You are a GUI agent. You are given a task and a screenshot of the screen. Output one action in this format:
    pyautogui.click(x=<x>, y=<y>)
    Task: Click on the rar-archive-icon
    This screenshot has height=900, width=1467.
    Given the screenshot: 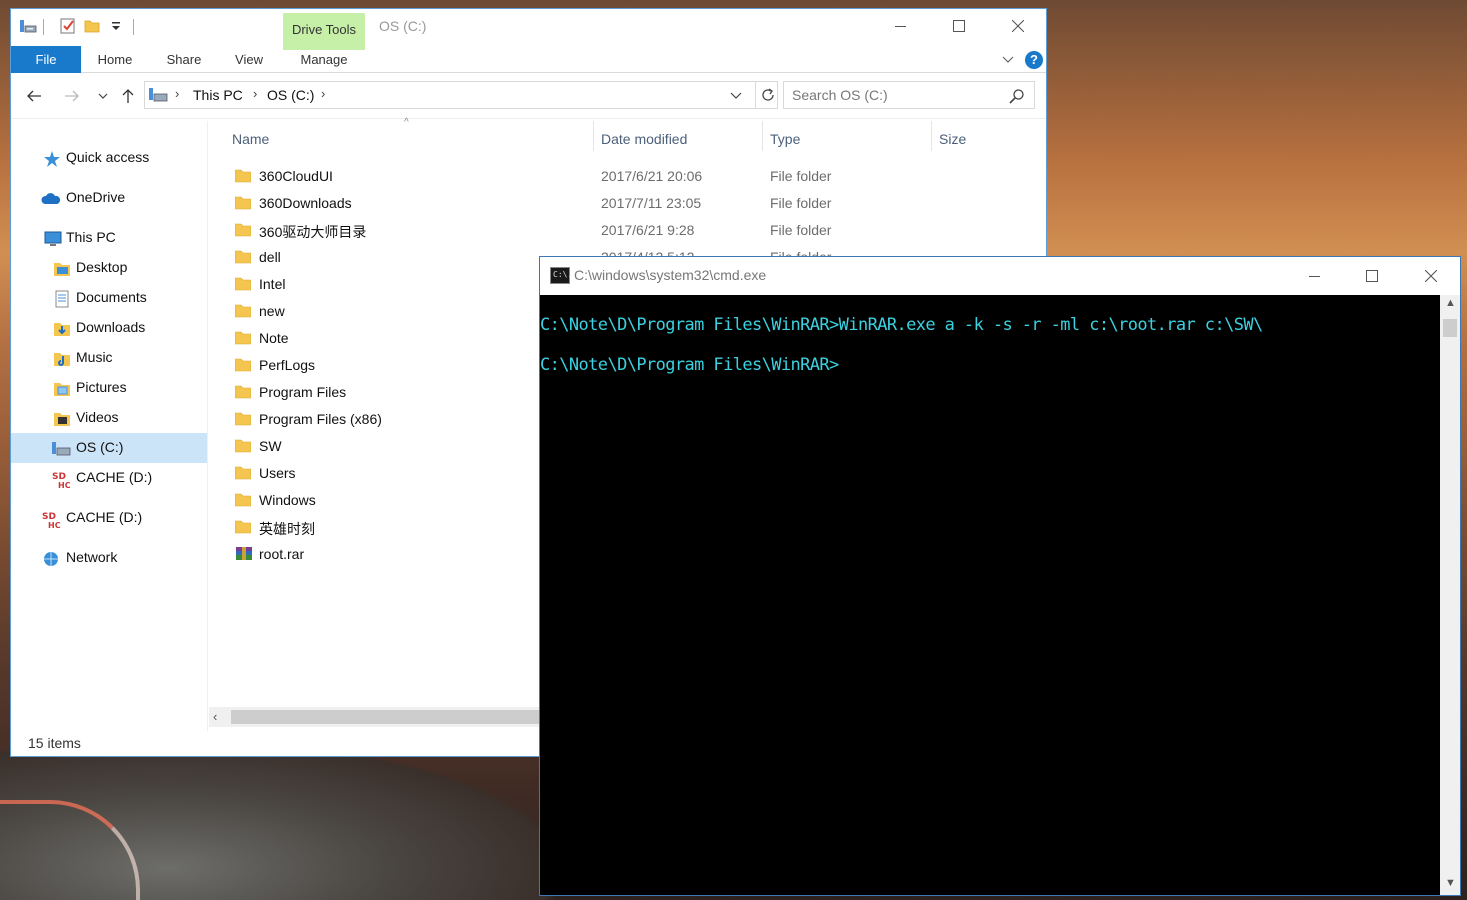 What is the action you would take?
    pyautogui.click(x=243, y=553)
    